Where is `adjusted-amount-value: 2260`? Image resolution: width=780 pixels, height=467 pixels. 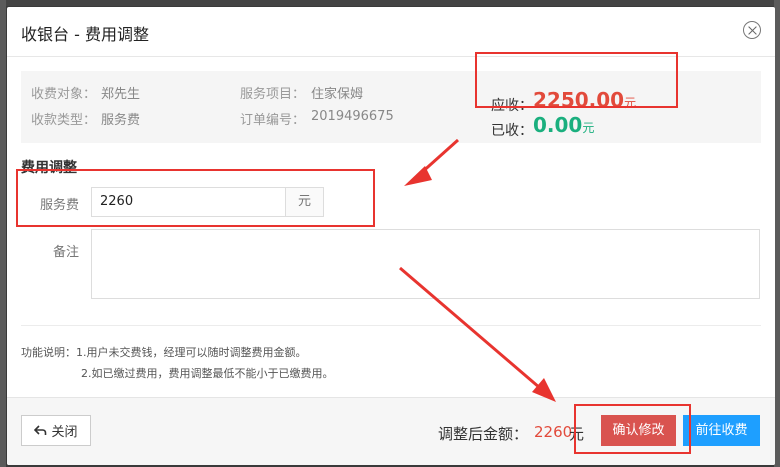
adjusted-amount-value: 2260 is located at coordinates (553, 432).